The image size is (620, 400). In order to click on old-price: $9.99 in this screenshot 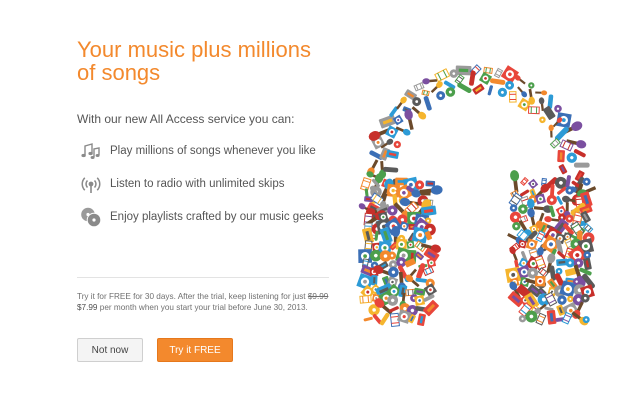, I will do `click(318, 296)`.